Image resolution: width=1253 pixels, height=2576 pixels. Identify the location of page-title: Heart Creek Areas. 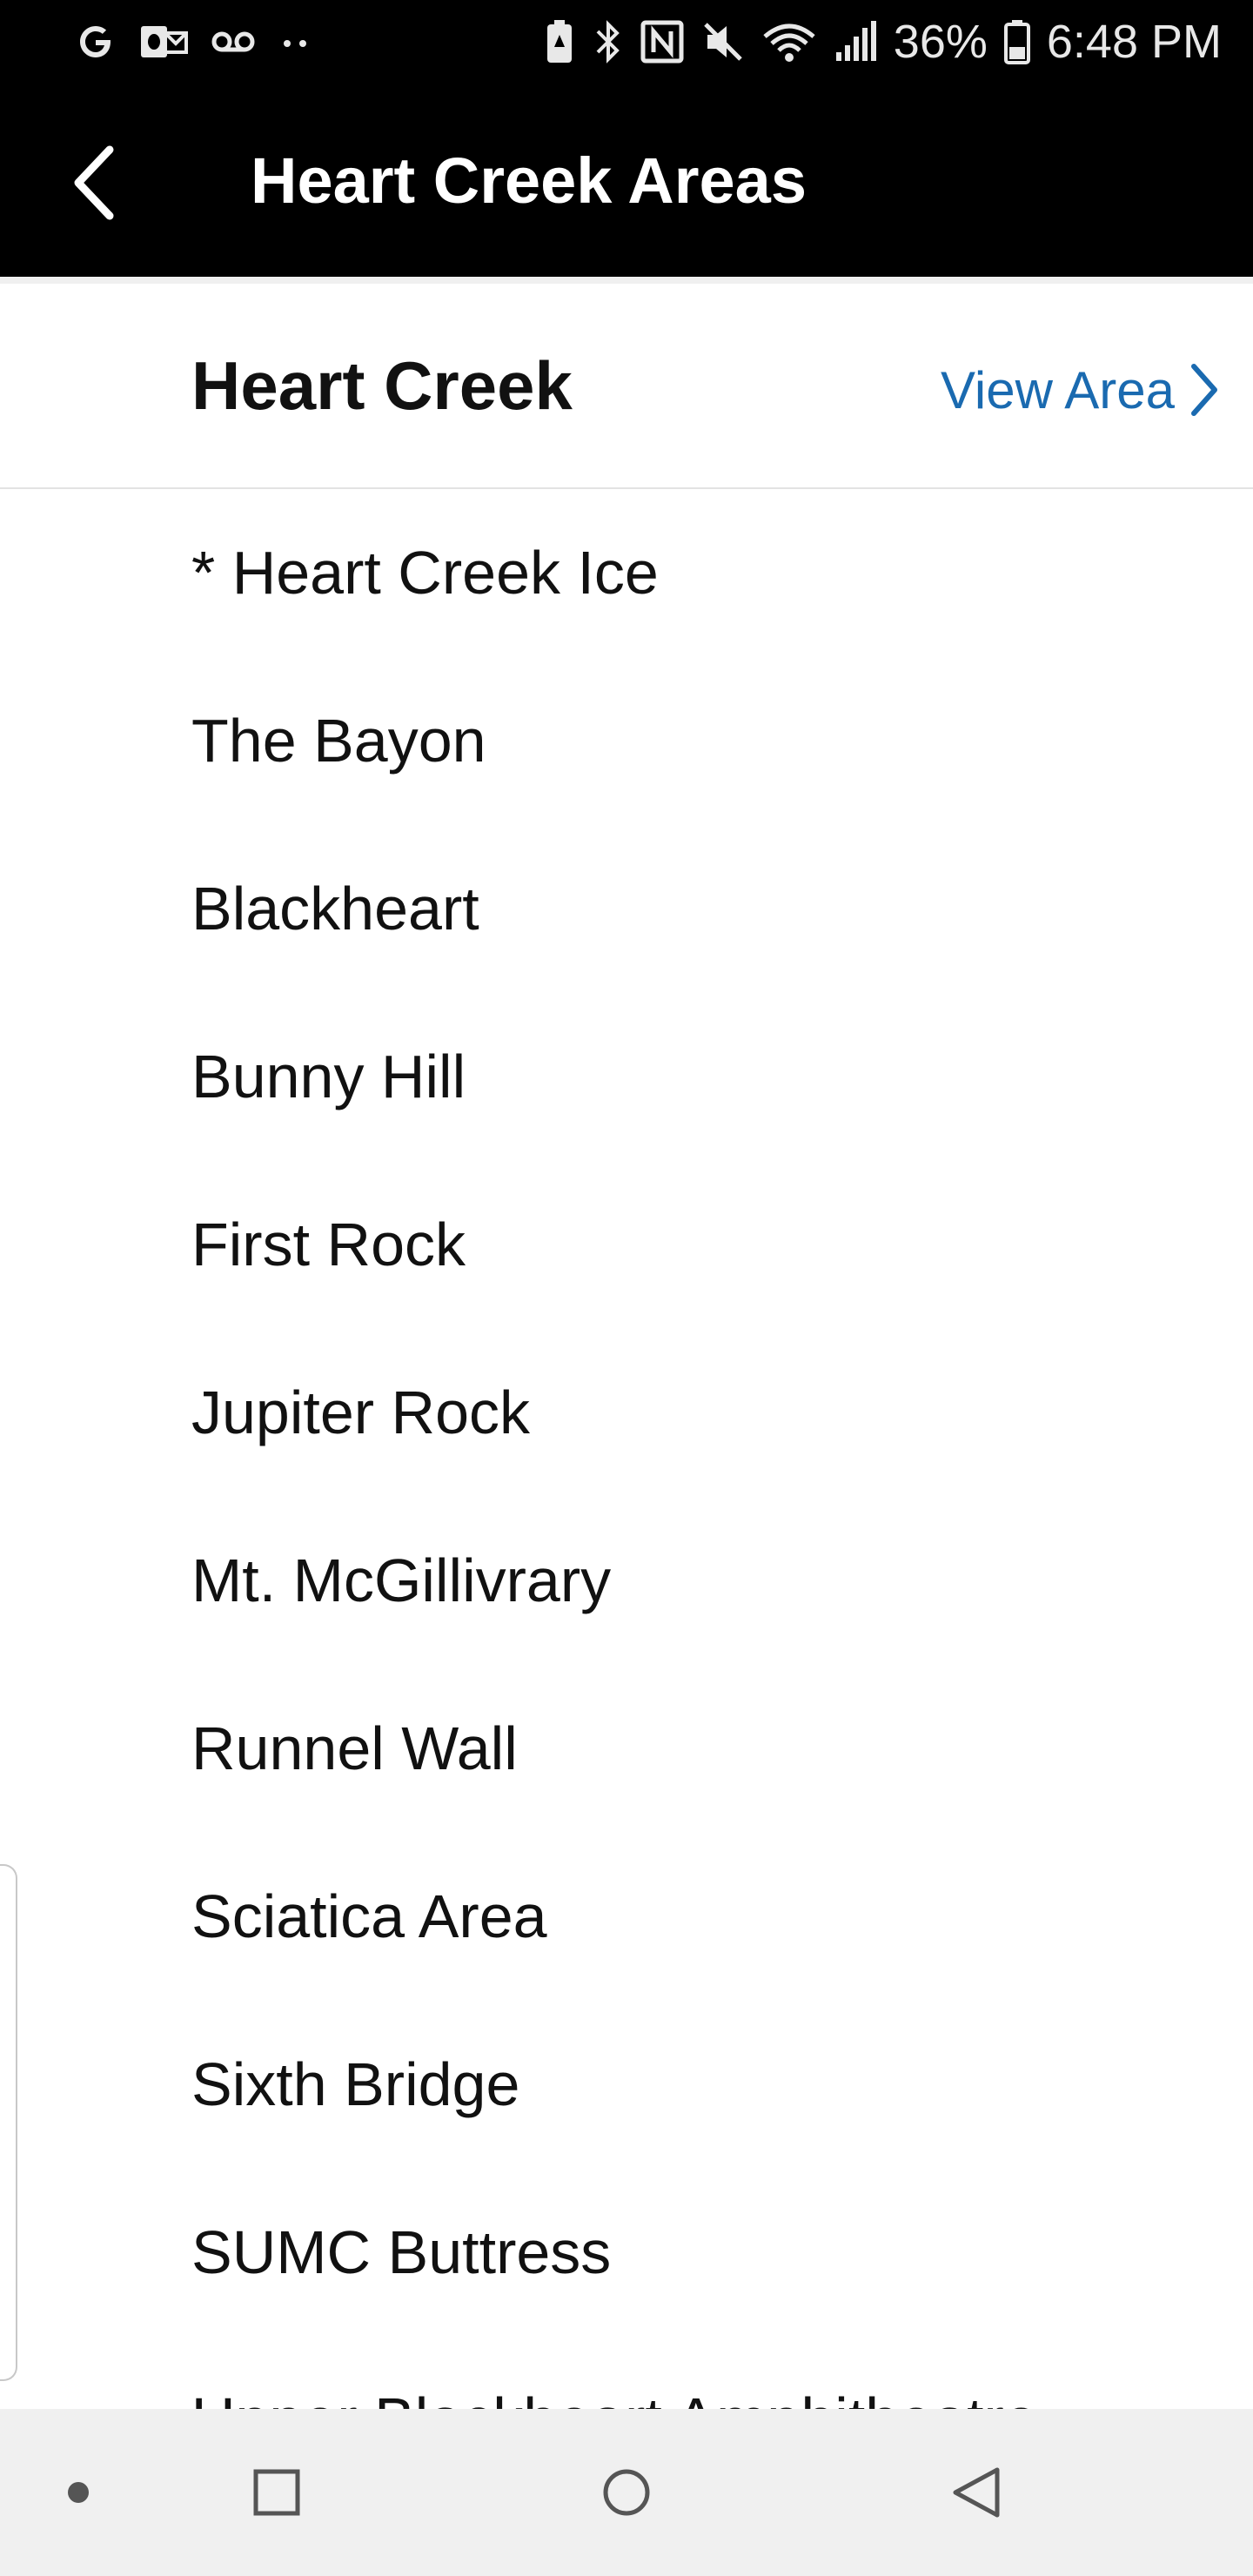
(529, 180).